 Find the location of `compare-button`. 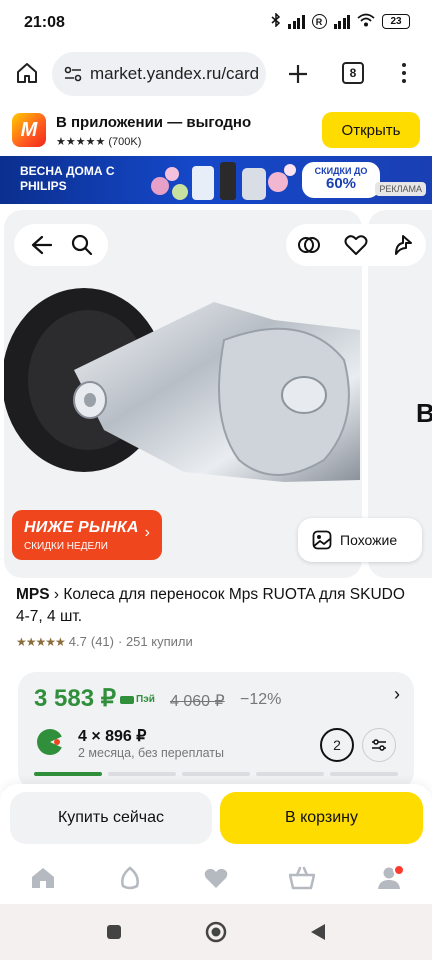

compare-button is located at coordinates (309, 245).